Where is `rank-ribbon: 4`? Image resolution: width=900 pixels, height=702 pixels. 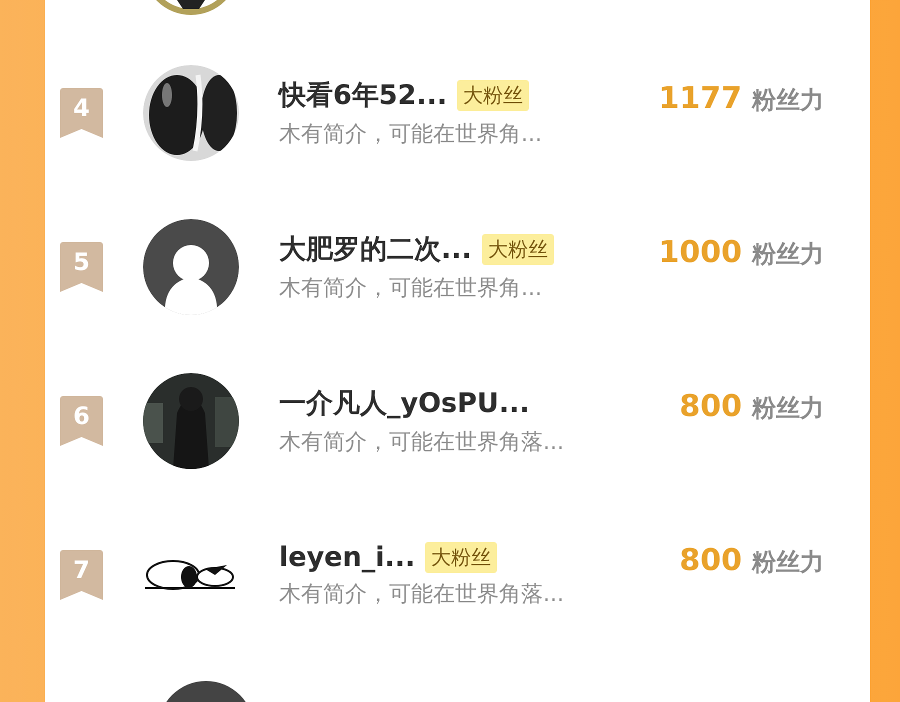
rank-ribbon: 4 is located at coordinates (81, 113).